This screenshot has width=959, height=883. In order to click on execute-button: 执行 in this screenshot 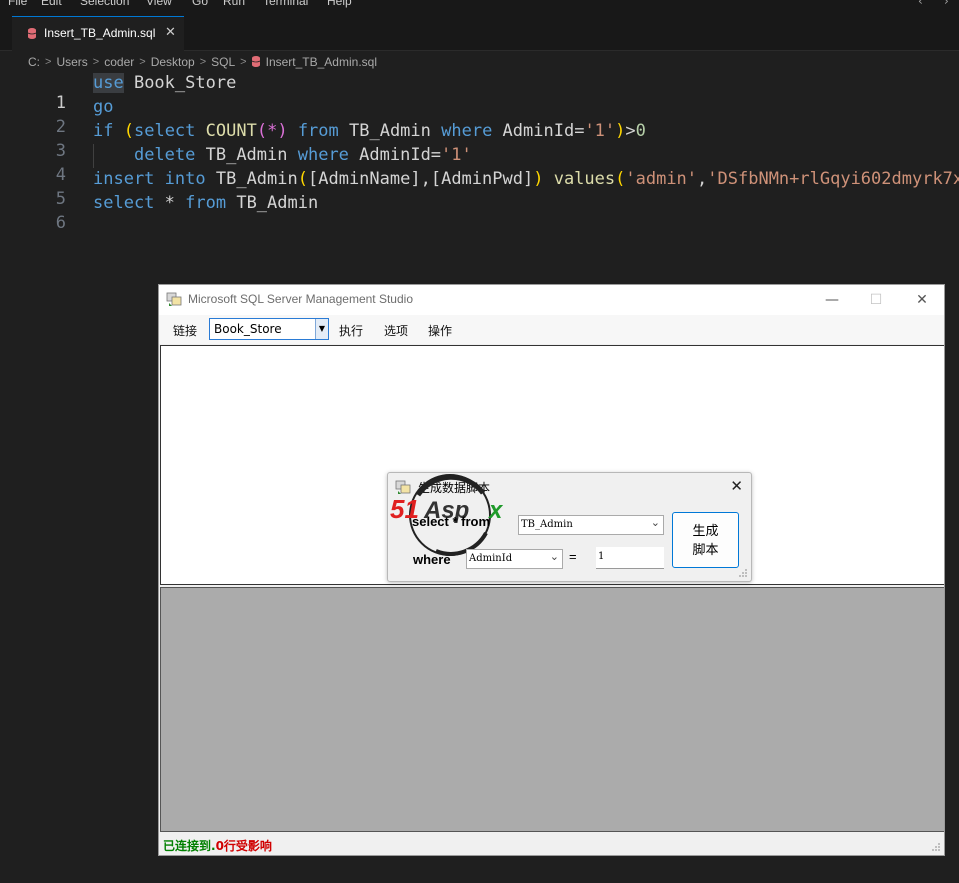, I will do `click(351, 330)`.